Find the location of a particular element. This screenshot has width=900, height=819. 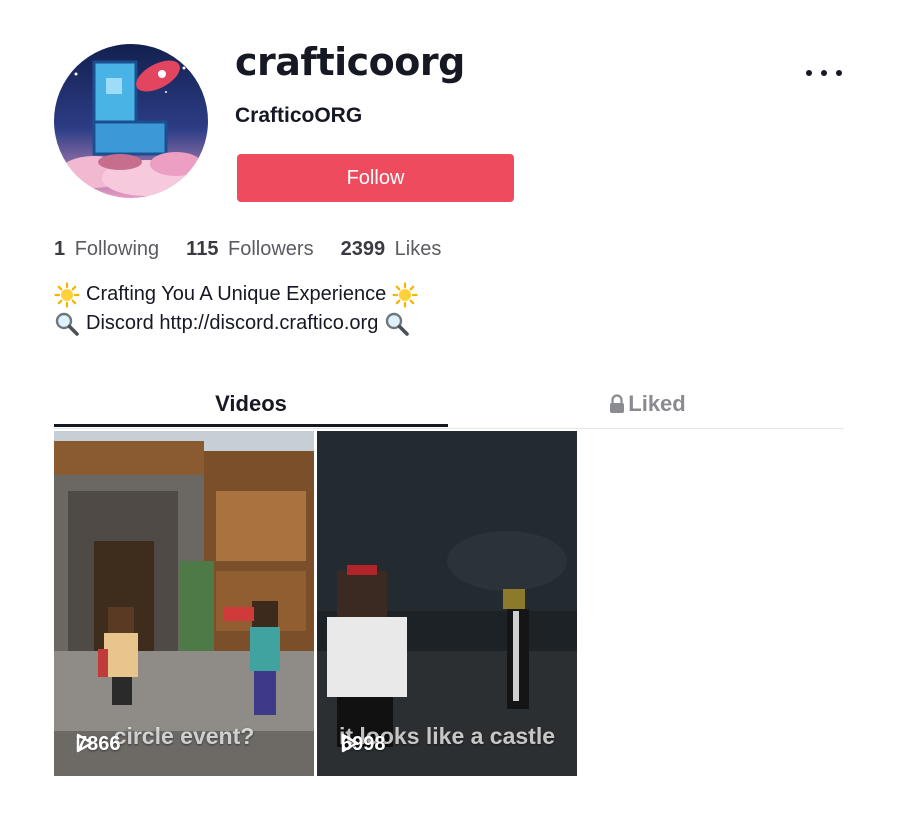

likes-count: 2399 is located at coordinates (363, 249).